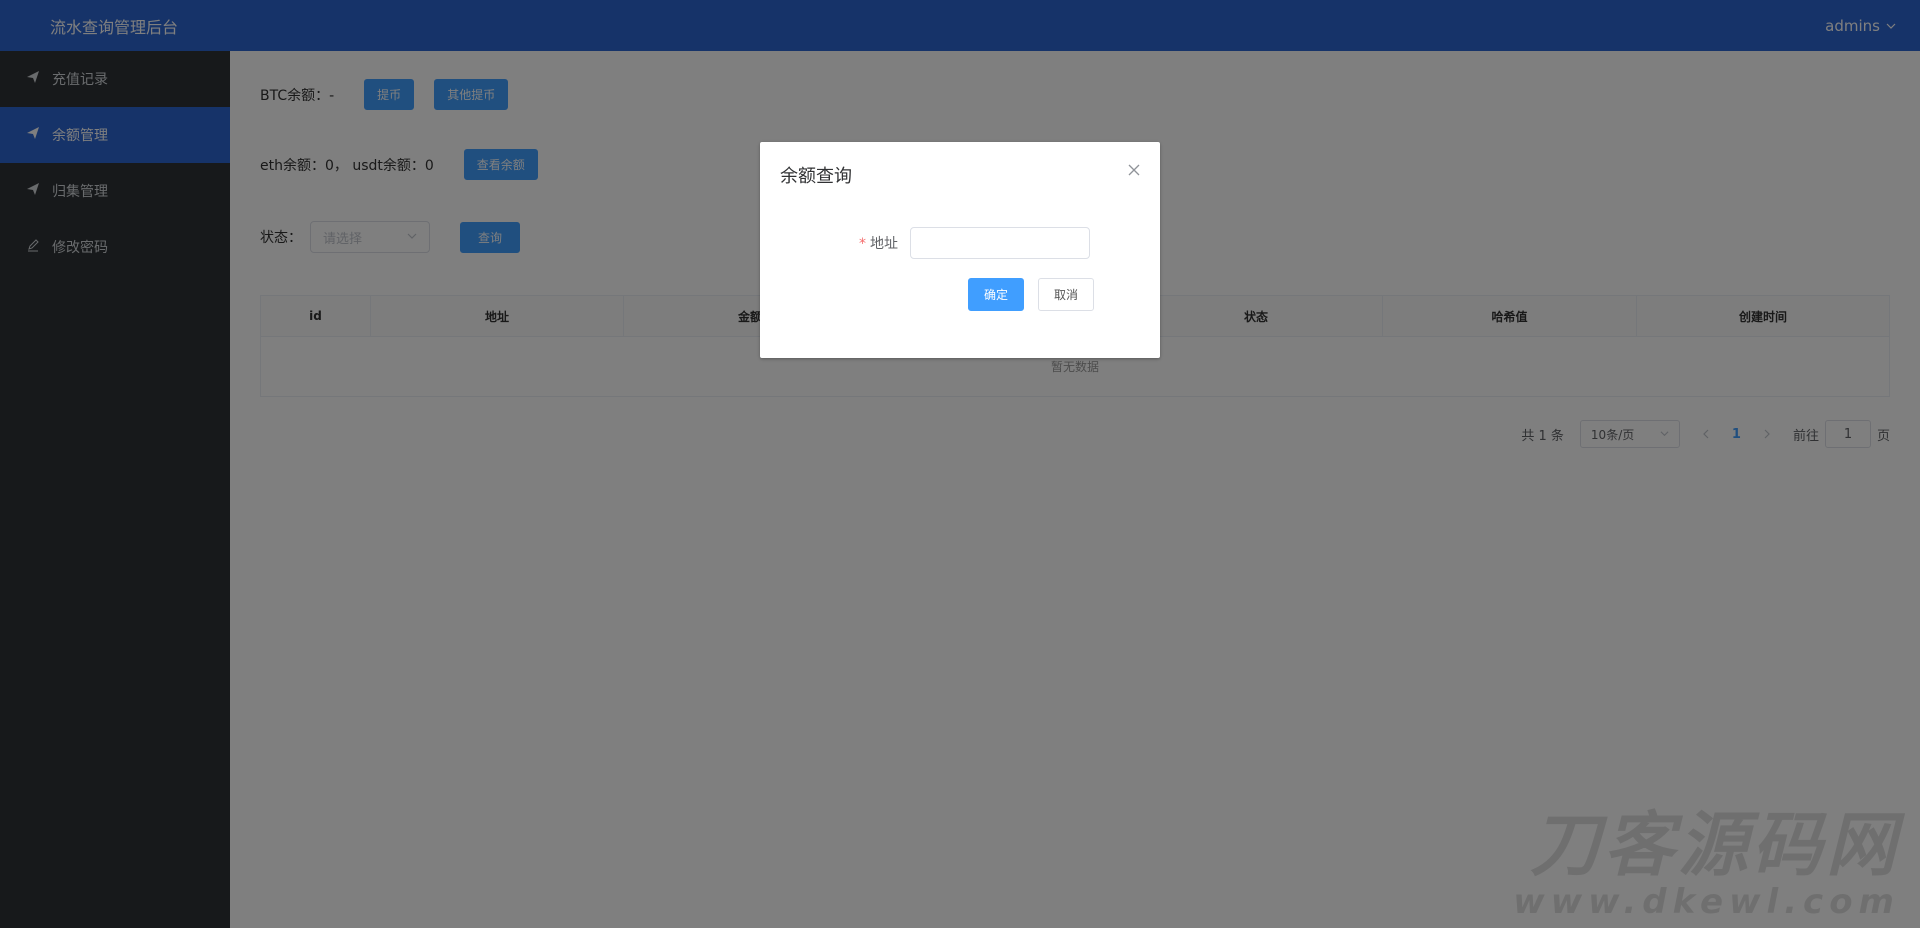 Image resolution: width=1920 pixels, height=928 pixels. Describe the element at coordinates (835, 243) in the screenshot. I see `address-label: * 地址` at that location.